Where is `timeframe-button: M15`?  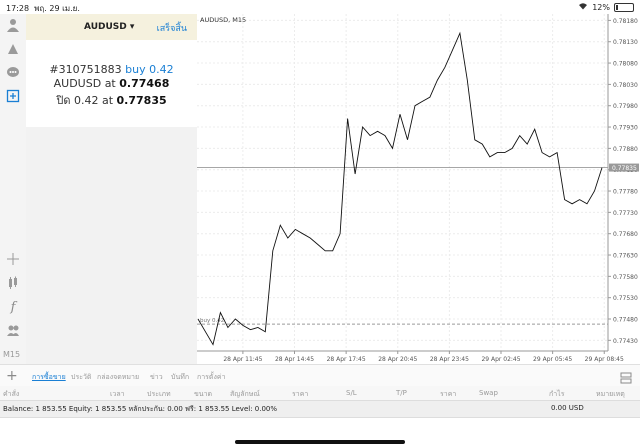
timeframe-button: M15 is located at coordinates (11, 354).